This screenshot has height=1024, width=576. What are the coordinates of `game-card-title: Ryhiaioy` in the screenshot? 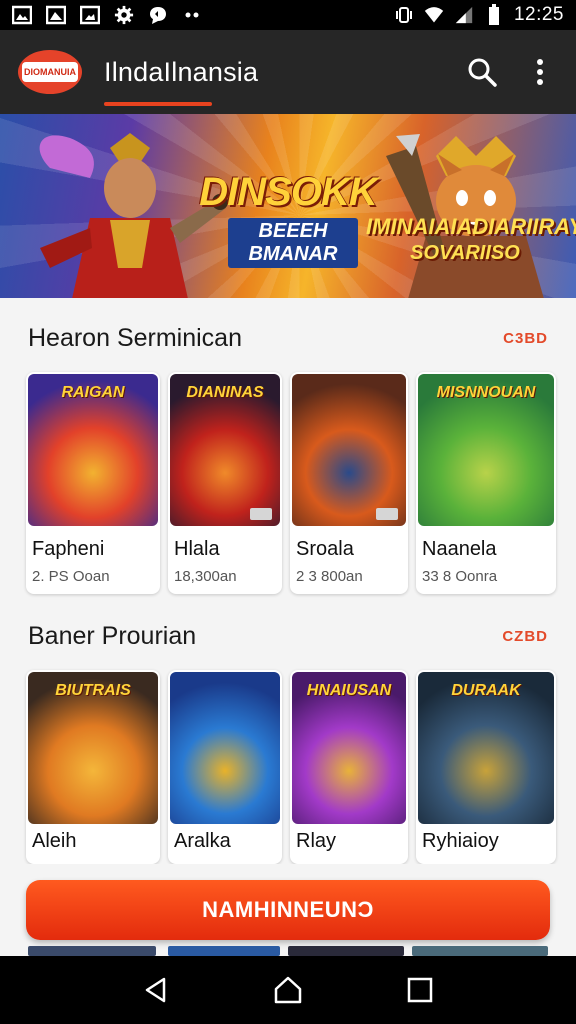 It's located at (460, 841).